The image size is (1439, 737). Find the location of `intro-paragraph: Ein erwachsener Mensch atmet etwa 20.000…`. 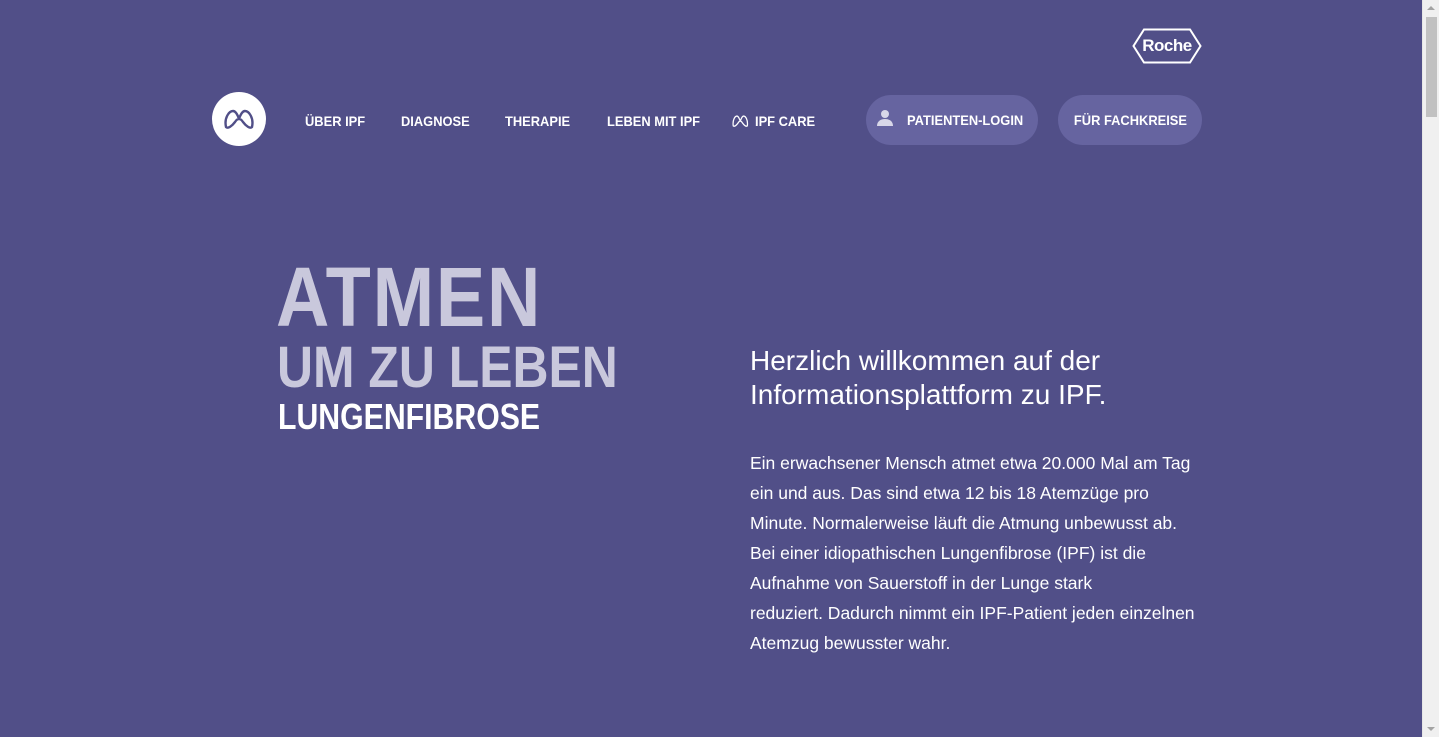

intro-paragraph: Ein erwachsener Mensch atmet etwa 20.000… is located at coordinates (985, 553).